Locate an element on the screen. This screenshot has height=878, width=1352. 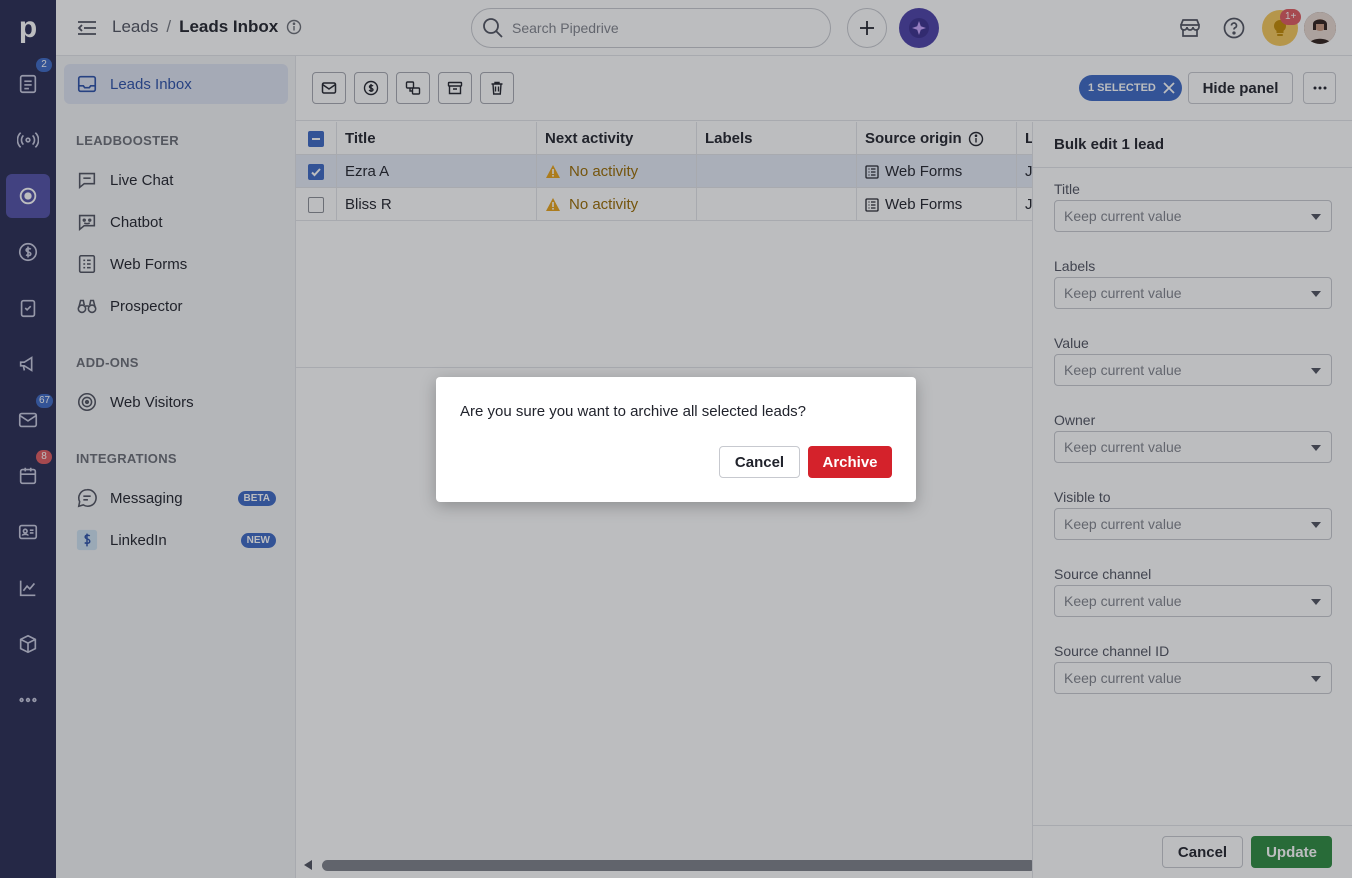
dialog-cancel-button: Cancel is located at coordinates (759, 462).